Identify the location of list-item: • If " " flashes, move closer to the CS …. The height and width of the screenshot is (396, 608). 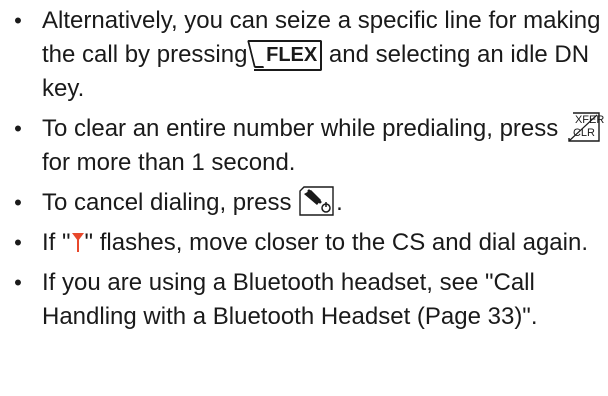
(304, 243).